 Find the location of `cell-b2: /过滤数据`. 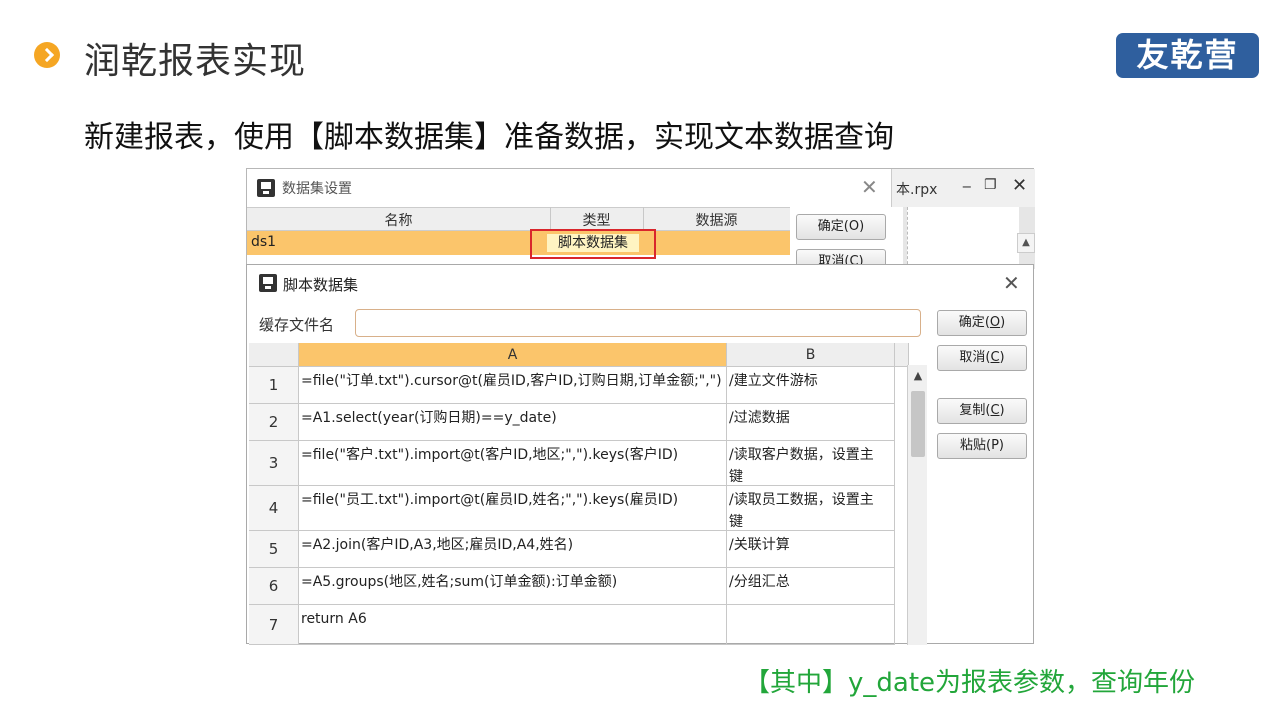

cell-b2: /过滤数据 is located at coordinates (811, 422).